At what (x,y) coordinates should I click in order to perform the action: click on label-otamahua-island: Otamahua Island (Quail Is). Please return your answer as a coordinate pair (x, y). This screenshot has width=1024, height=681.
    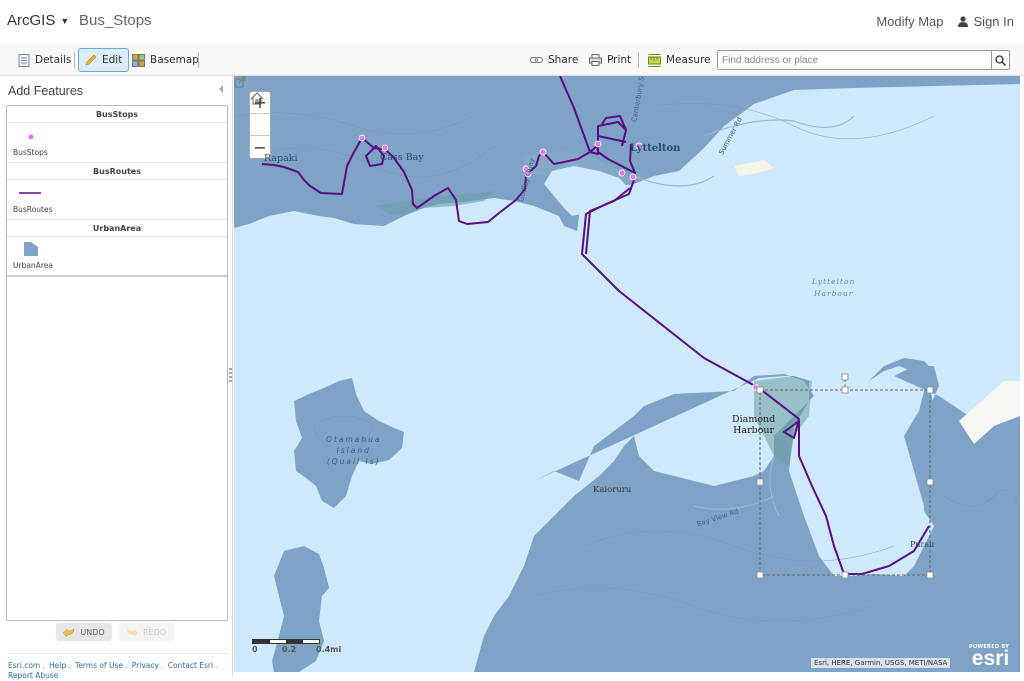
    Looking at the image, I should click on (353, 450).